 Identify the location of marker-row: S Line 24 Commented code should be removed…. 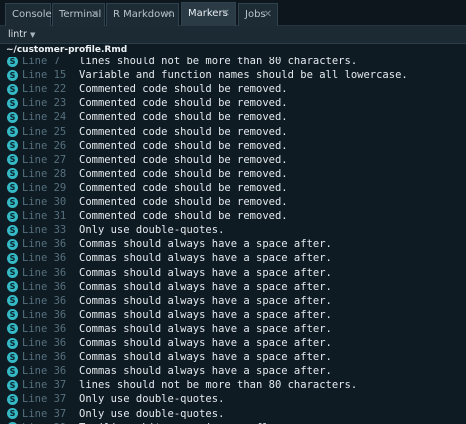
(233, 117).